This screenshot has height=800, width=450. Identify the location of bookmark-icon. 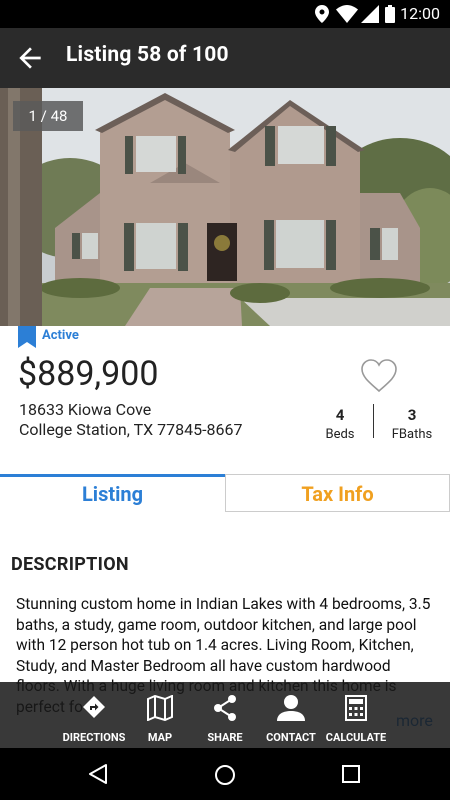
(27, 337).